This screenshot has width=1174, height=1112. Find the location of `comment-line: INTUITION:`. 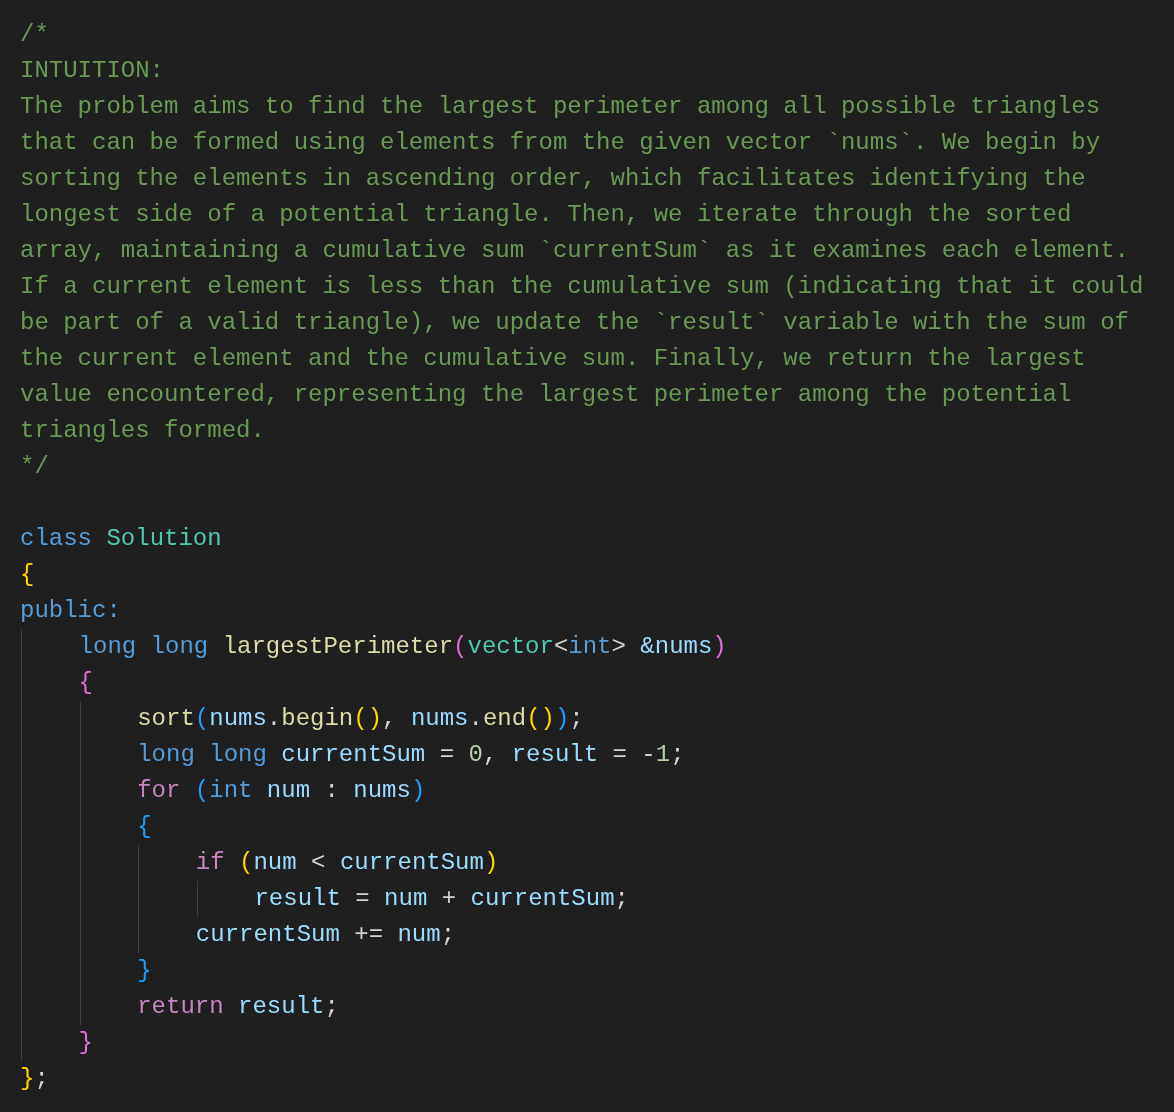

comment-line: INTUITION: is located at coordinates (92, 71).